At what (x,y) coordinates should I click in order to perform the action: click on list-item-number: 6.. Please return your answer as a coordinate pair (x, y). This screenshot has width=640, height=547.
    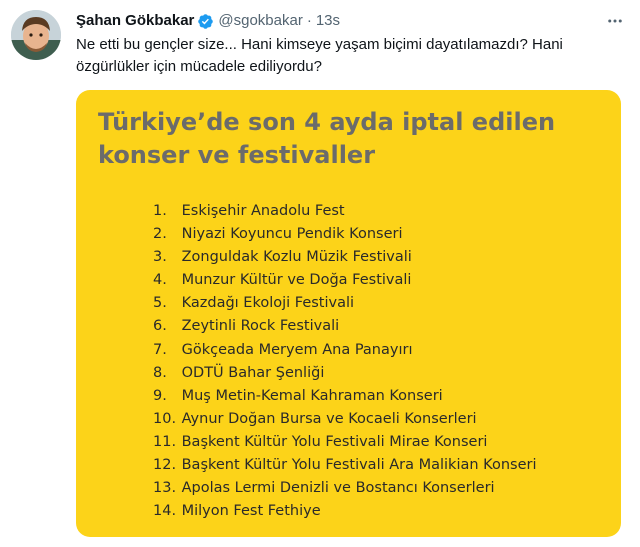
    Looking at the image, I should click on (160, 326).